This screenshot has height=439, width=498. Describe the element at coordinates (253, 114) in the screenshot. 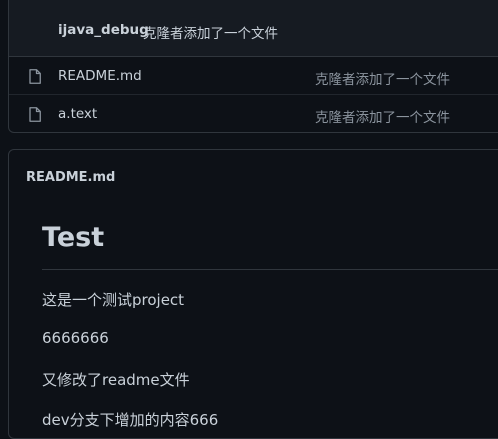

I see `file-row: a.text 克隆者添加了一个文件` at that location.